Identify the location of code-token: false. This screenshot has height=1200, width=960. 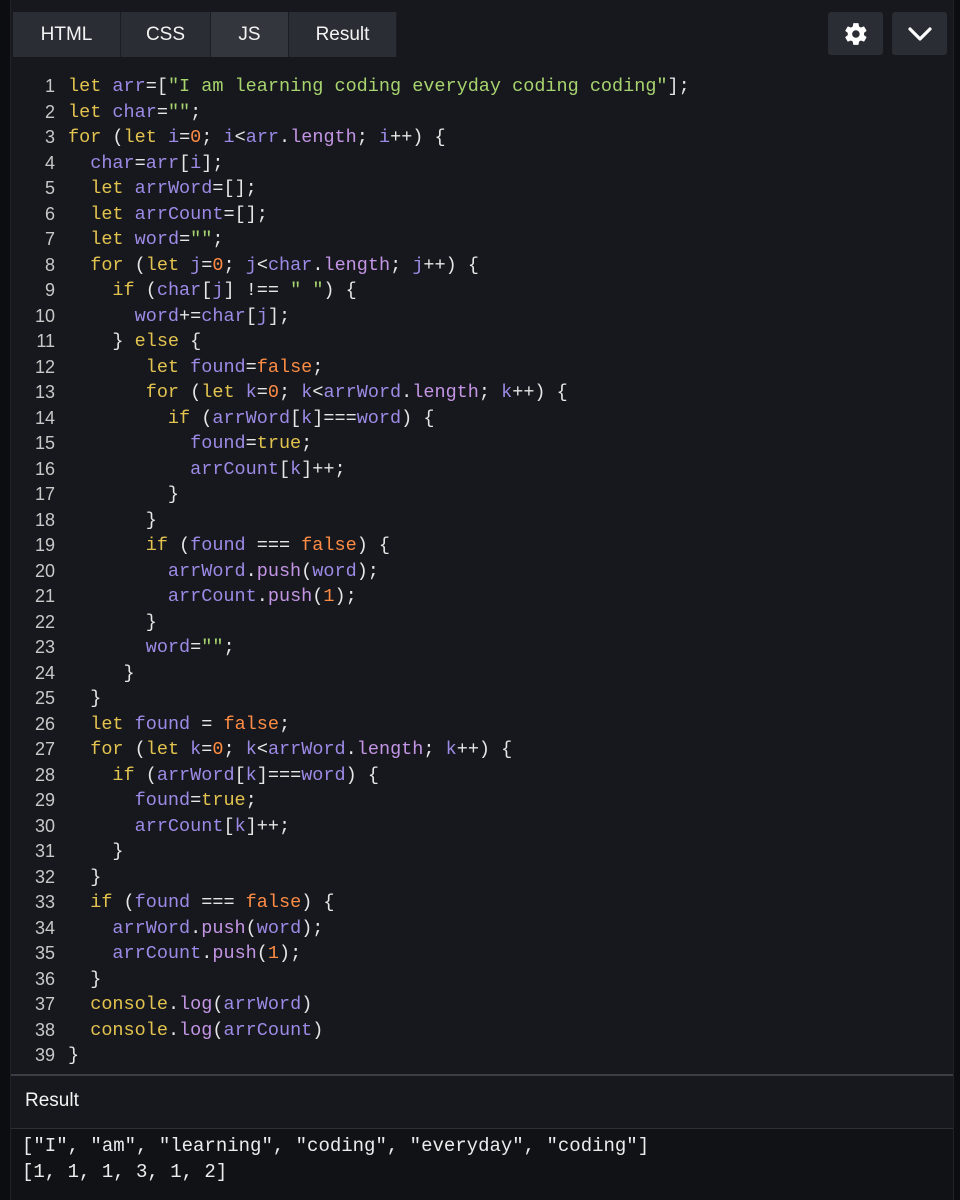
(273, 902).